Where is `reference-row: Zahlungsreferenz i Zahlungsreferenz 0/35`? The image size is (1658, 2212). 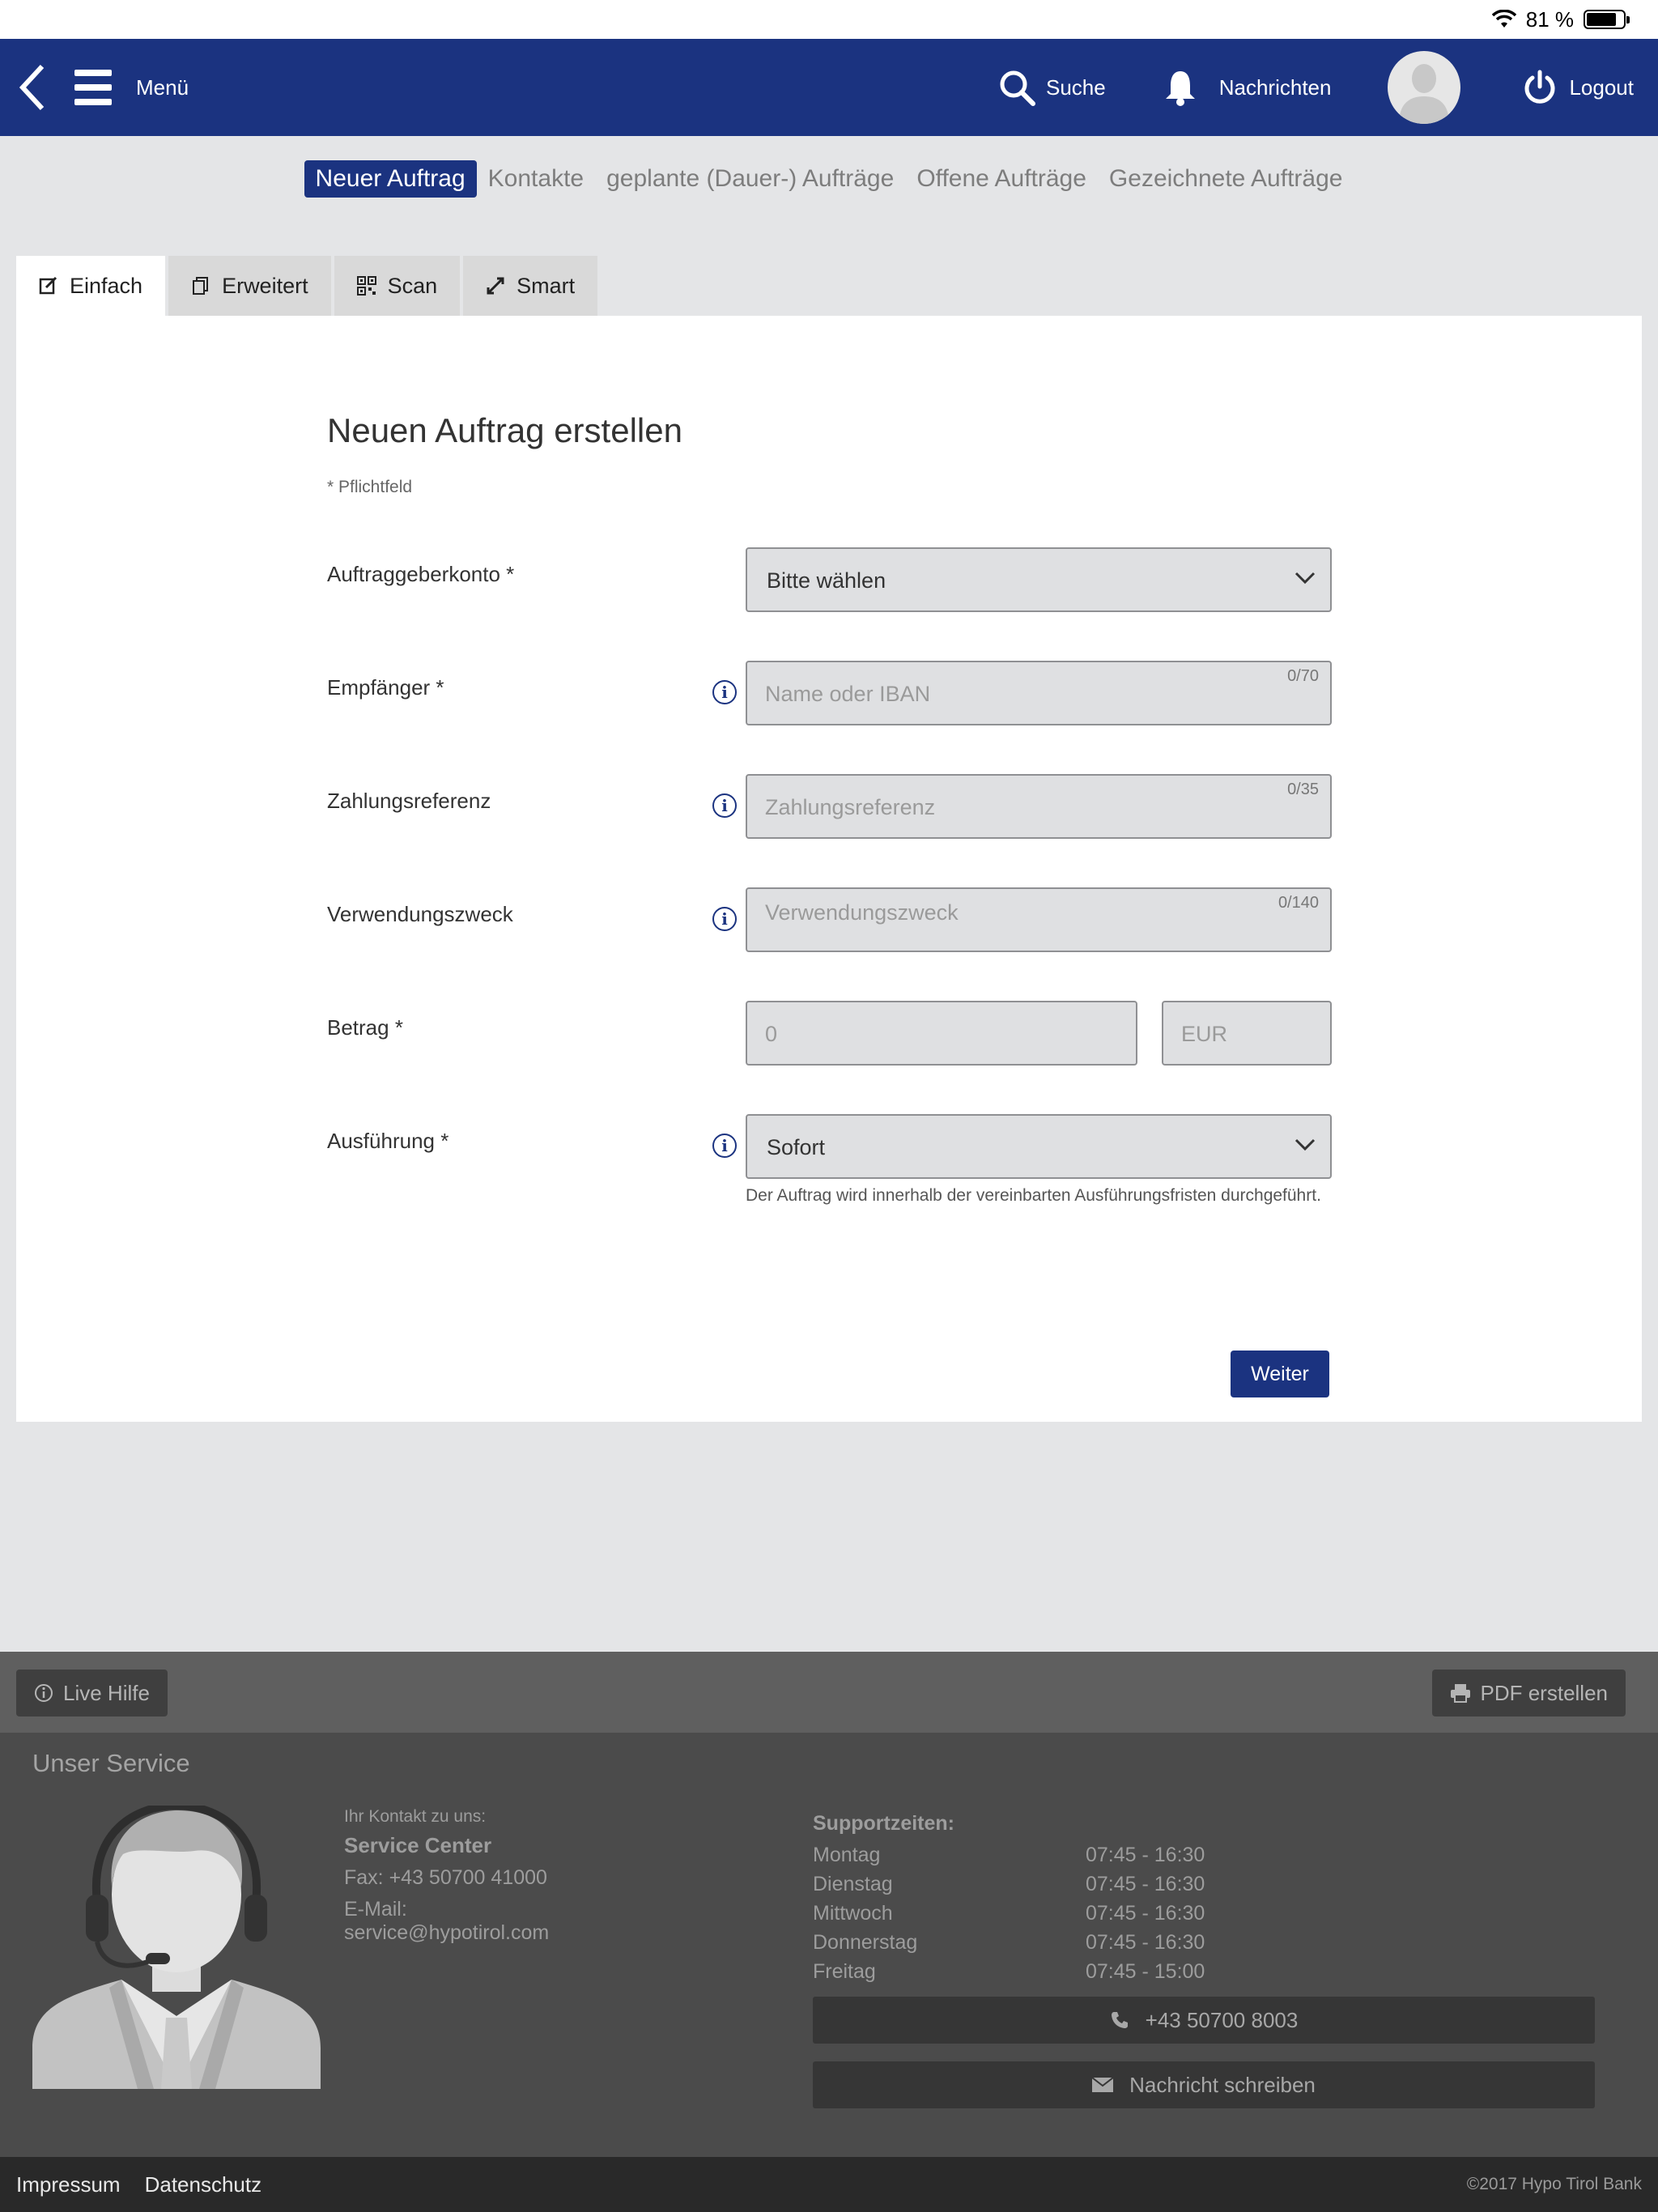
reference-row: Zahlungsreferenz i Zahlungsreferenz 0/35 is located at coordinates (837, 807).